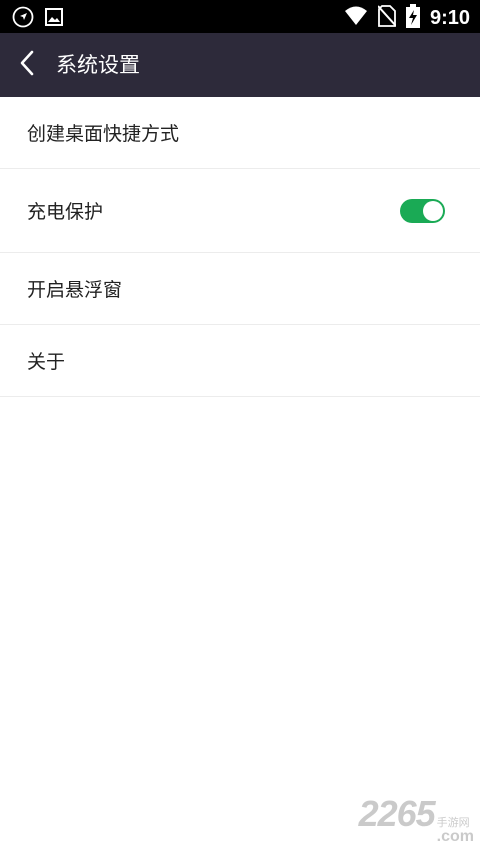  Describe the element at coordinates (240, 289) in the screenshot. I see `settings-item-floating-window: 开启悬浮窗` at that location.